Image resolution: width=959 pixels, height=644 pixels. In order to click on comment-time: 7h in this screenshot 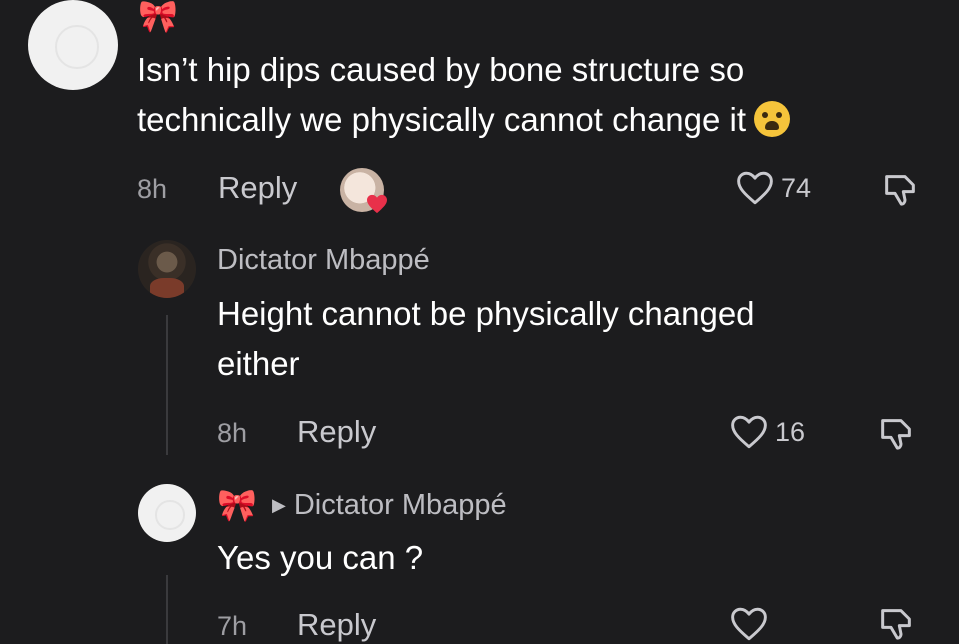, I will do `click(232, 626)`.